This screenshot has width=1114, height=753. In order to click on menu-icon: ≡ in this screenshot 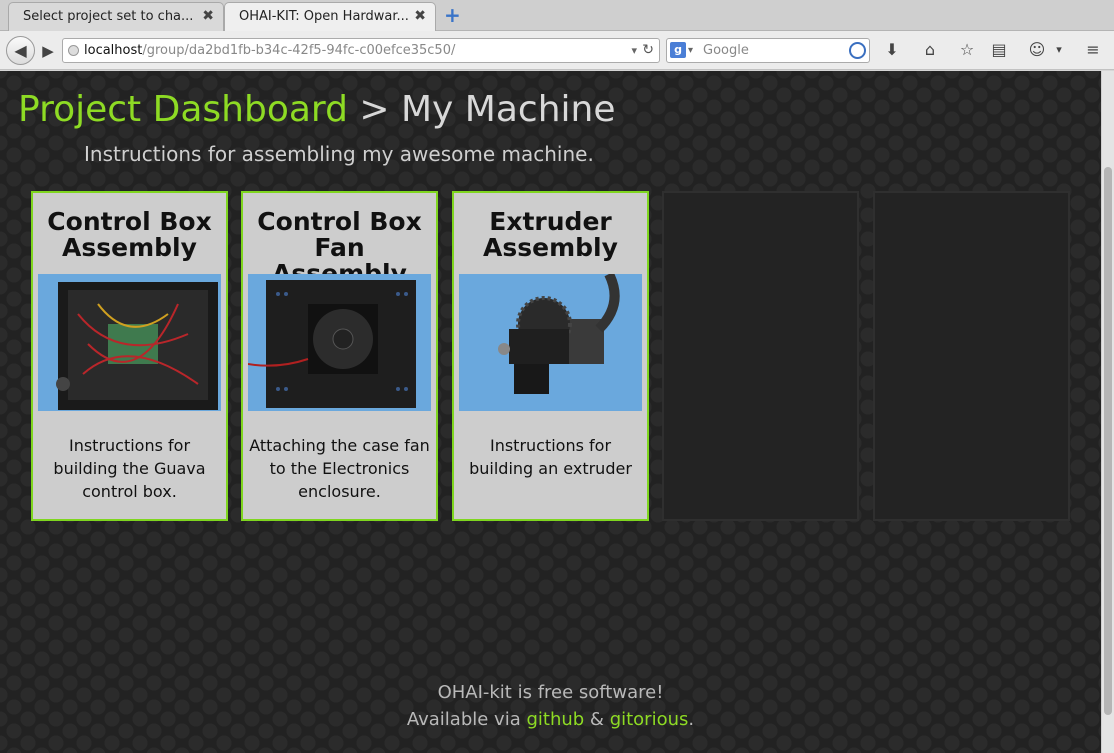, I will do `click(1093, 50)`.